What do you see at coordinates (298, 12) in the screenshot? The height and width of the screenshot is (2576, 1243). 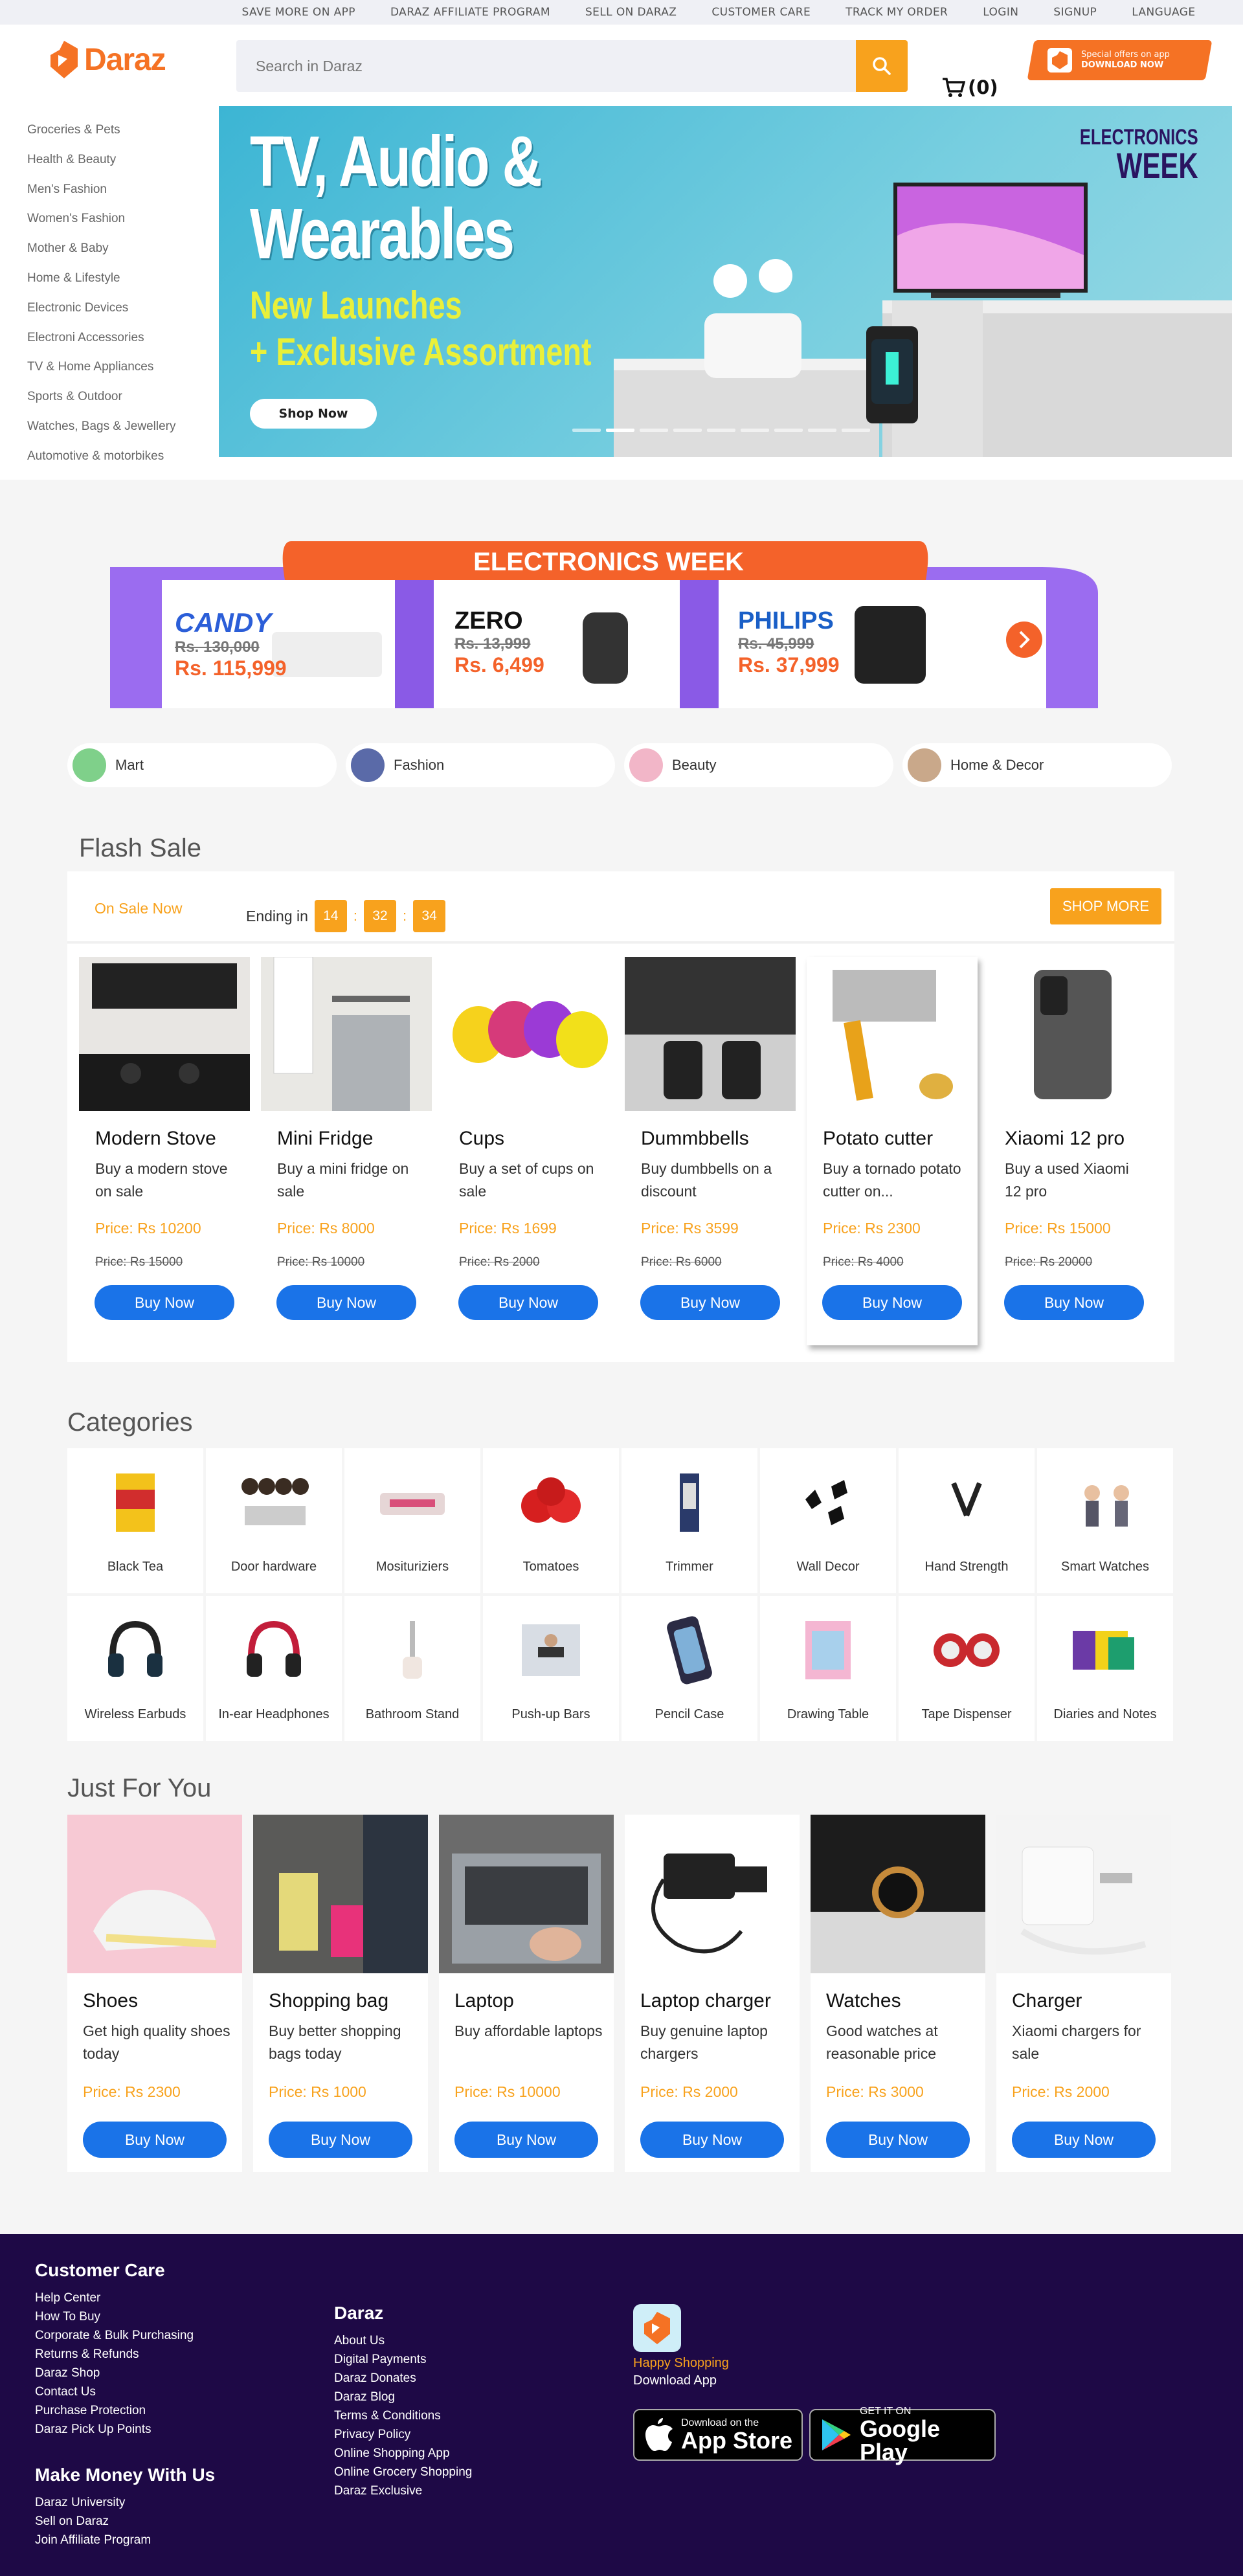 I see `topbar-link-save-more: SAVE MORE ON APP` at bounding box center [298, 12].